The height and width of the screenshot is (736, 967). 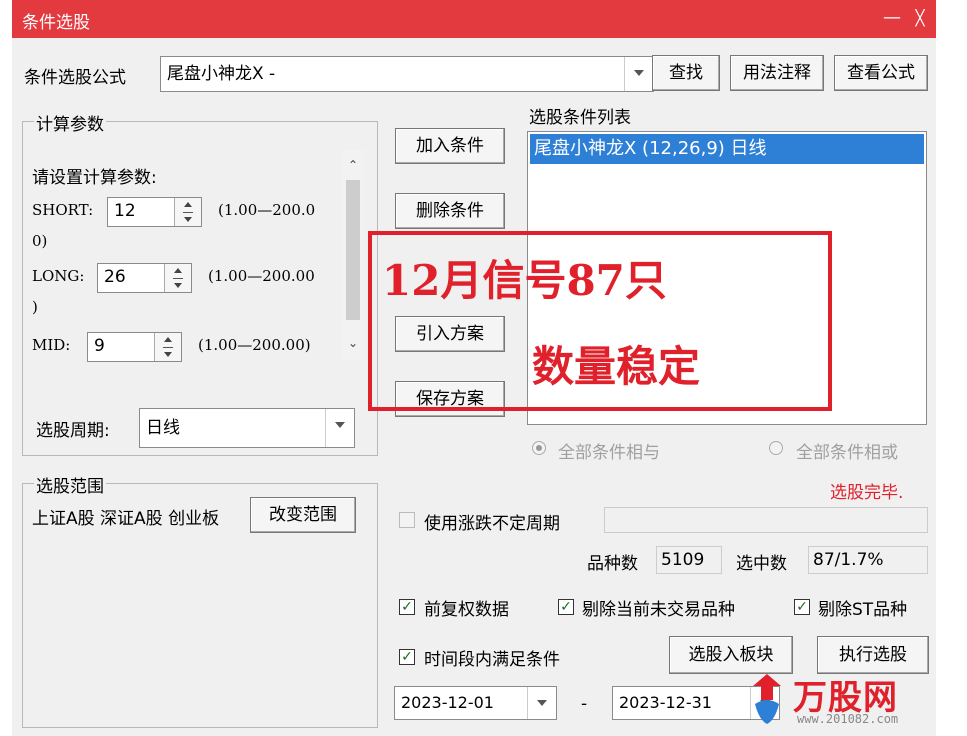 I want to click on radio-or-label: 全部条件相或, so click(x=847, y=453).